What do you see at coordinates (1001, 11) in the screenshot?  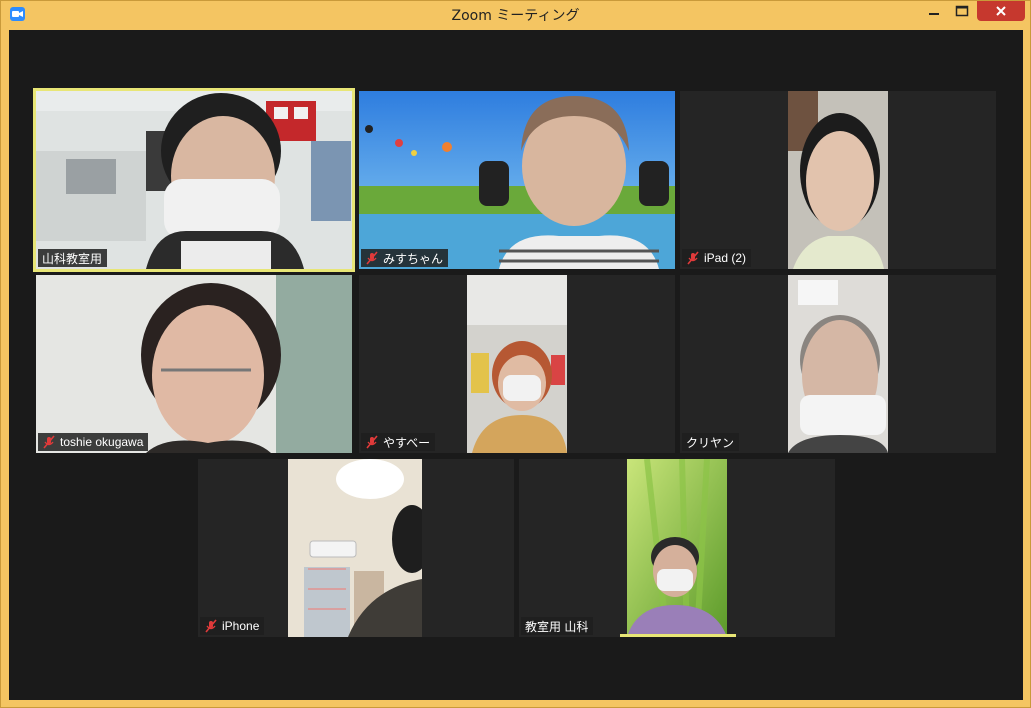 I see `close-icon` at bounding box center [1001, 11].